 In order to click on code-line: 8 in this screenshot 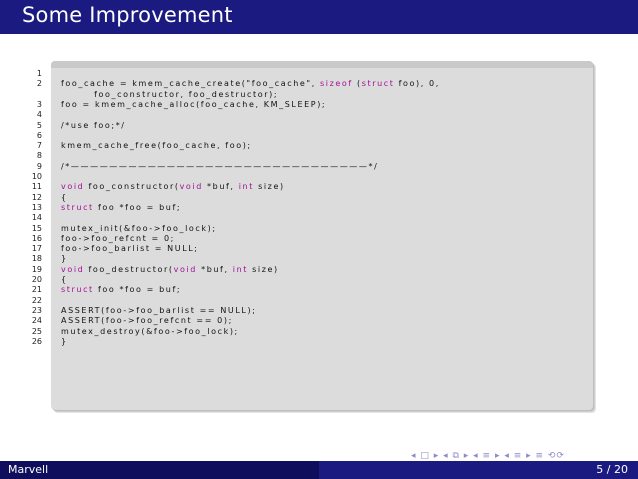, I will do `click(300, 156)`.